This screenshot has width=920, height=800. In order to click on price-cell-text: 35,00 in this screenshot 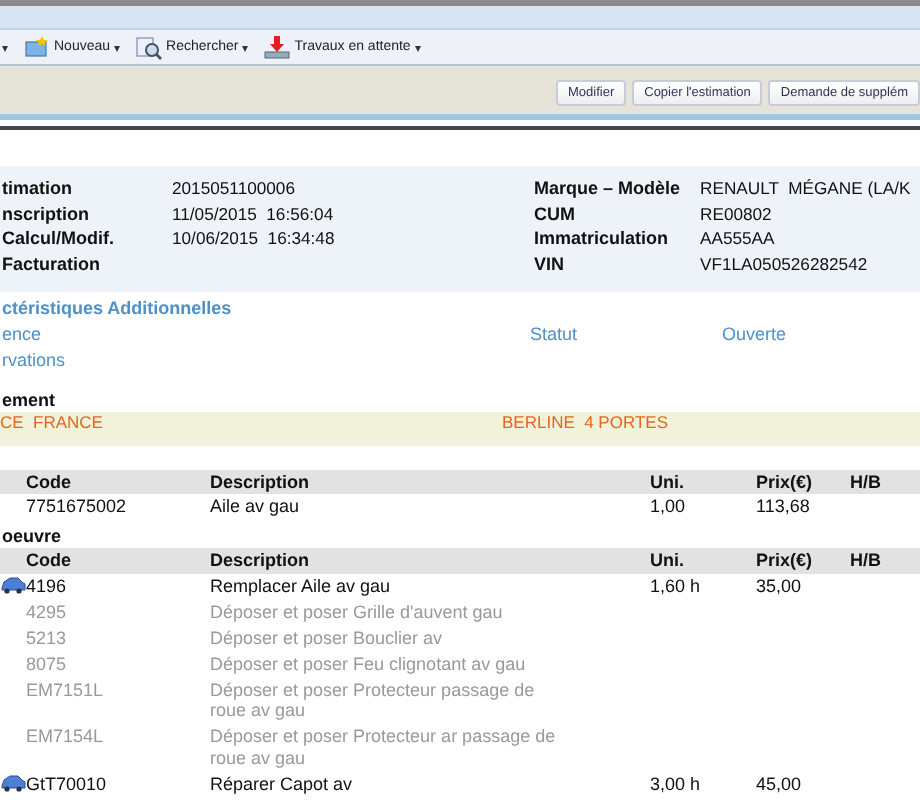, I will do `click(780, 586)`.